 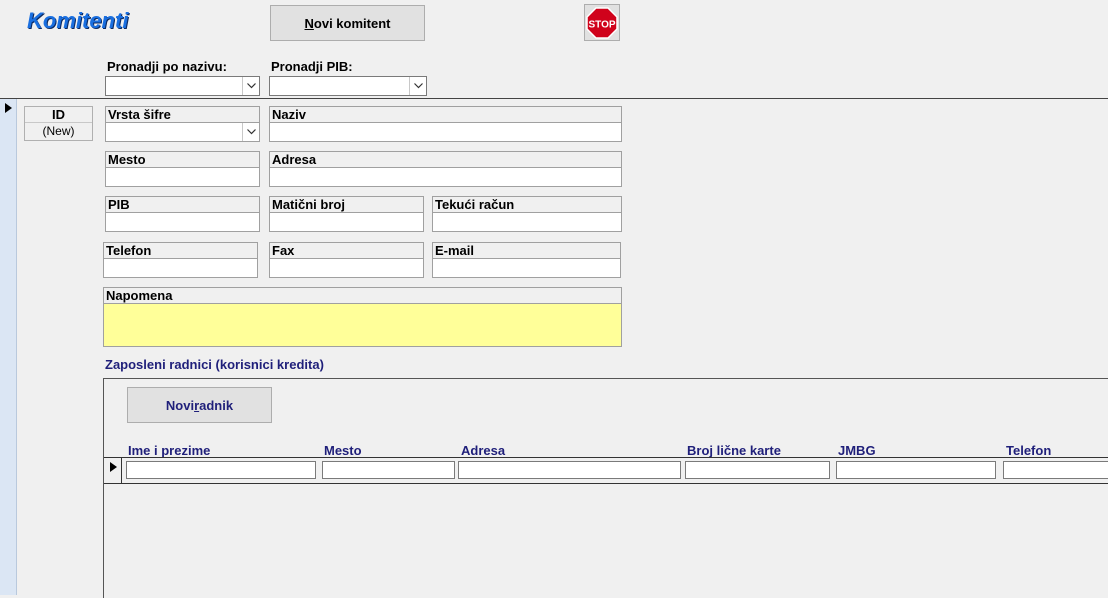 I want to click on adresa-field: Adresa, so click(x=445, y=169).